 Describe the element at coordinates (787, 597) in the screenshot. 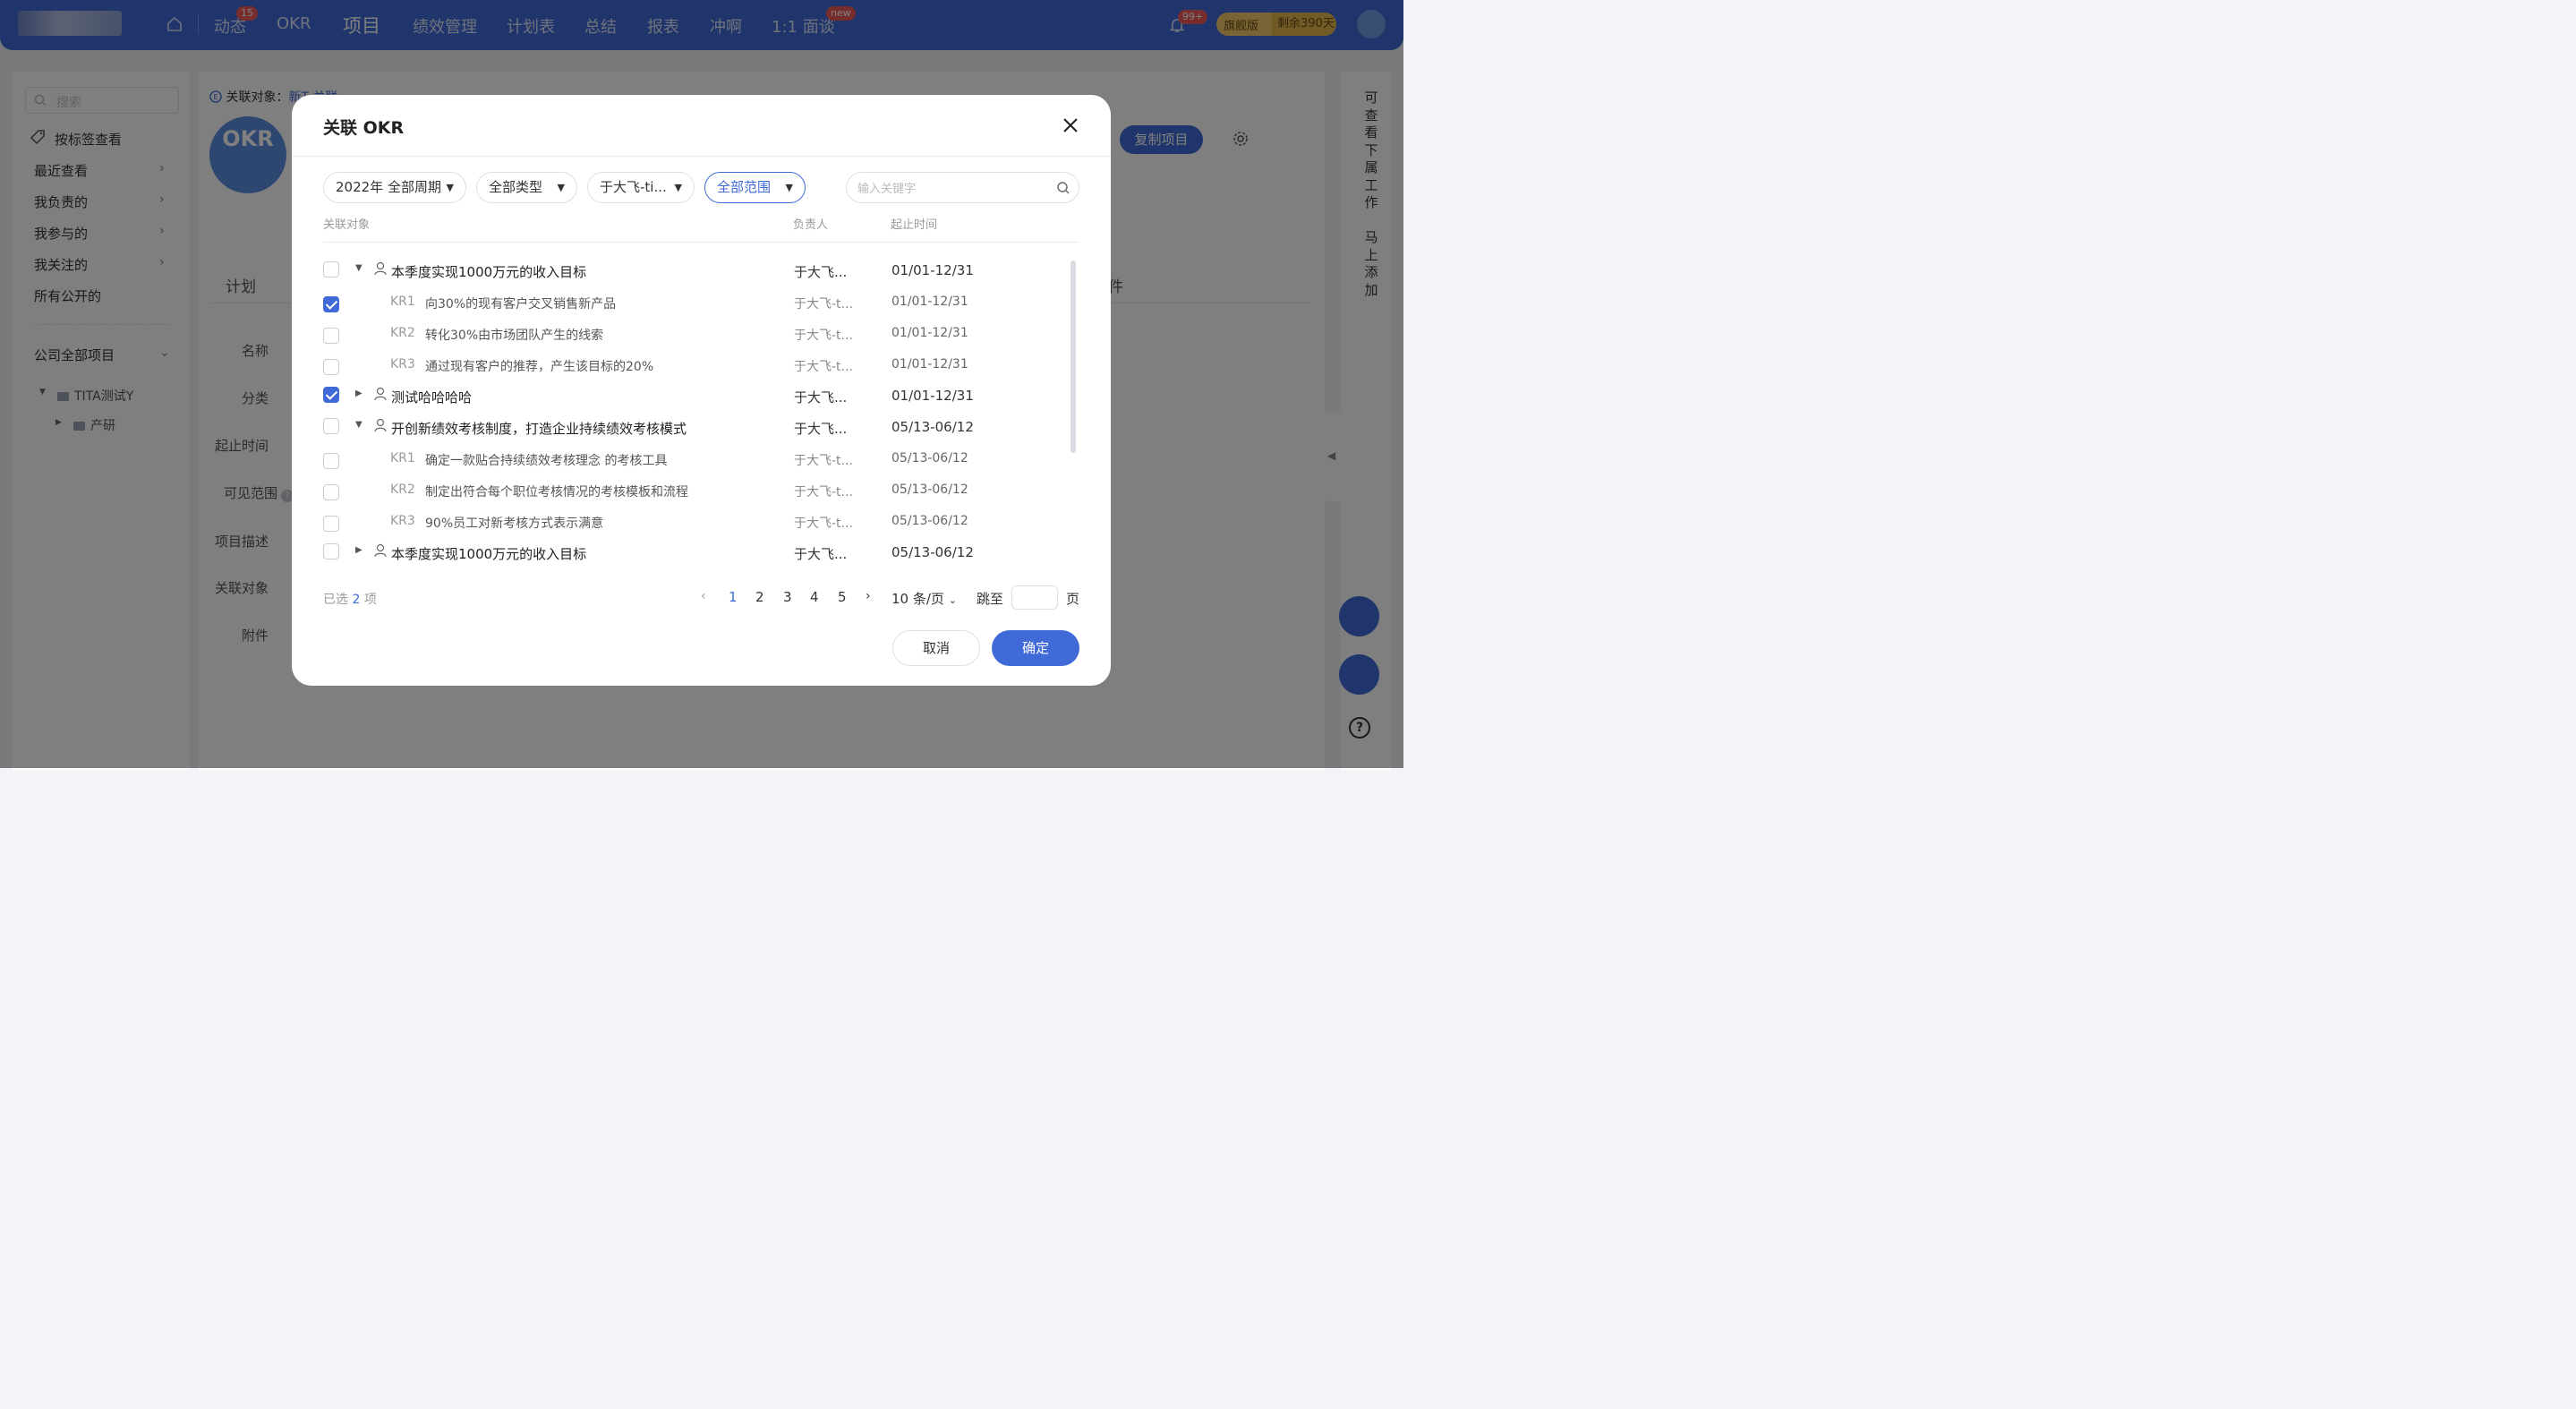

I see `page-3: 3` at that location.